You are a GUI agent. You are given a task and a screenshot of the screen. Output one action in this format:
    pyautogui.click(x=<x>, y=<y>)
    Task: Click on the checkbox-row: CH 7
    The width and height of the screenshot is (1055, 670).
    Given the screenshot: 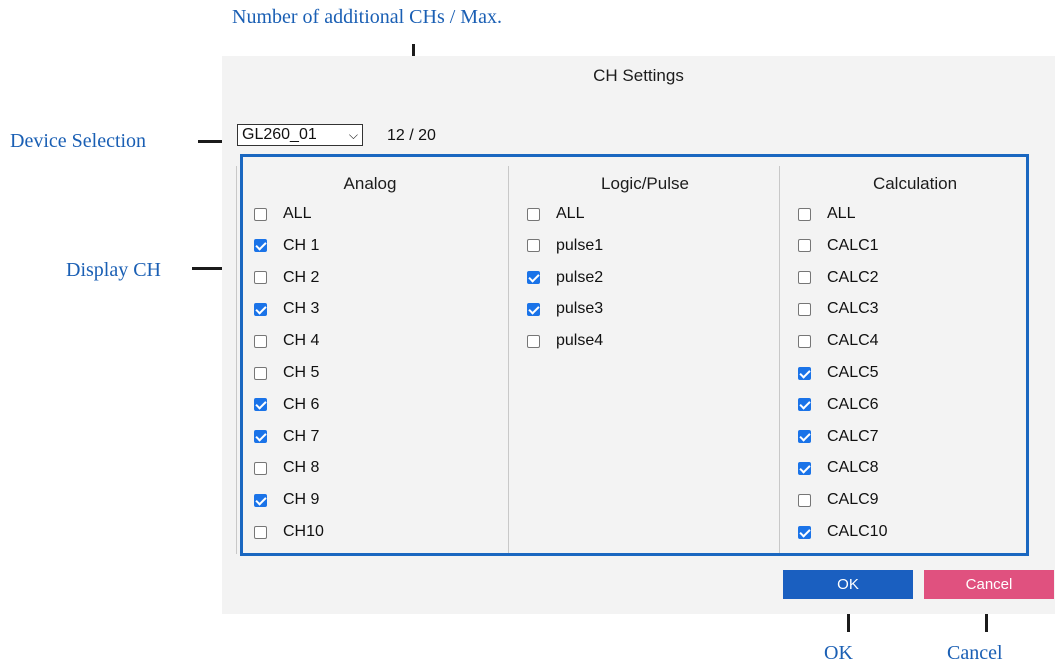 What is the action you would take?
    pyautogui.click(x=286, y=437)
    